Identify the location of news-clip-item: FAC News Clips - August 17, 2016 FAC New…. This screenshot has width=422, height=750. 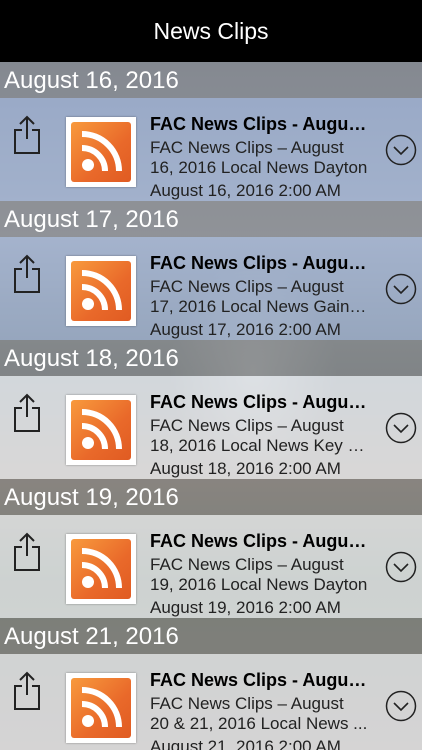
(211, 288).